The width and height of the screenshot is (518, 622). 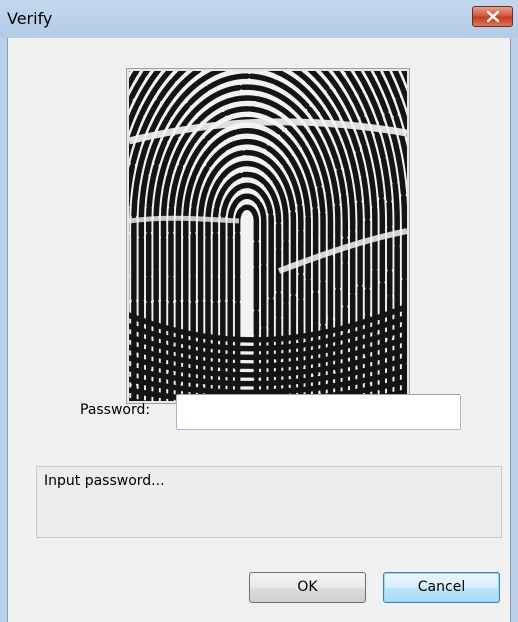 What do you see at coordinates (115, 410) in the screenshot?
I see `password-label: Password:` at bounding box center [115, 410].